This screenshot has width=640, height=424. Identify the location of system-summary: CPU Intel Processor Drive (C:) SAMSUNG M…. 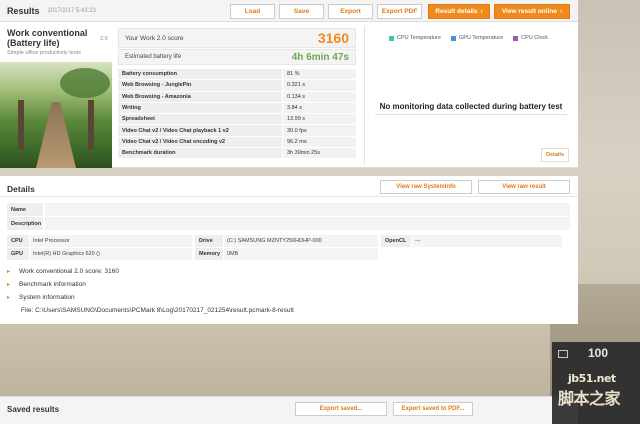
(288, 248).